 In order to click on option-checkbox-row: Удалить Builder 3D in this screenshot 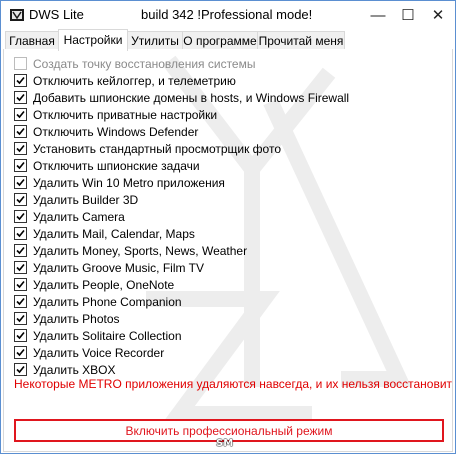, I will do `click(76, 199)`.